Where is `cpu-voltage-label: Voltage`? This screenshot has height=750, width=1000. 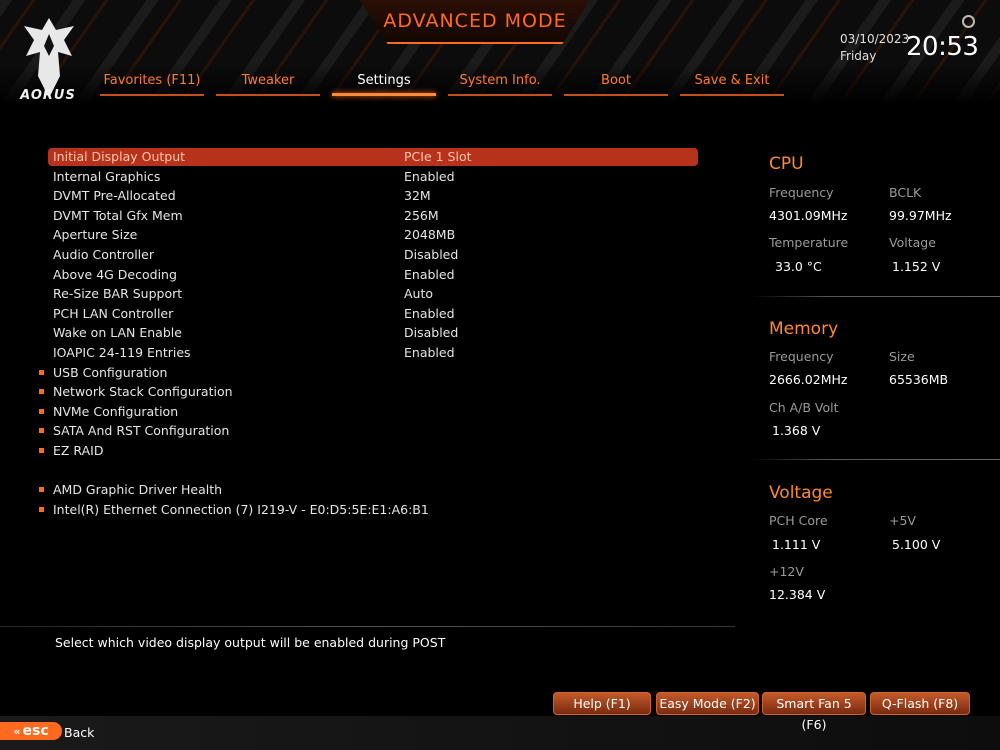 cpu-voltage-label: Voltage is located at coordinates (912, 242).